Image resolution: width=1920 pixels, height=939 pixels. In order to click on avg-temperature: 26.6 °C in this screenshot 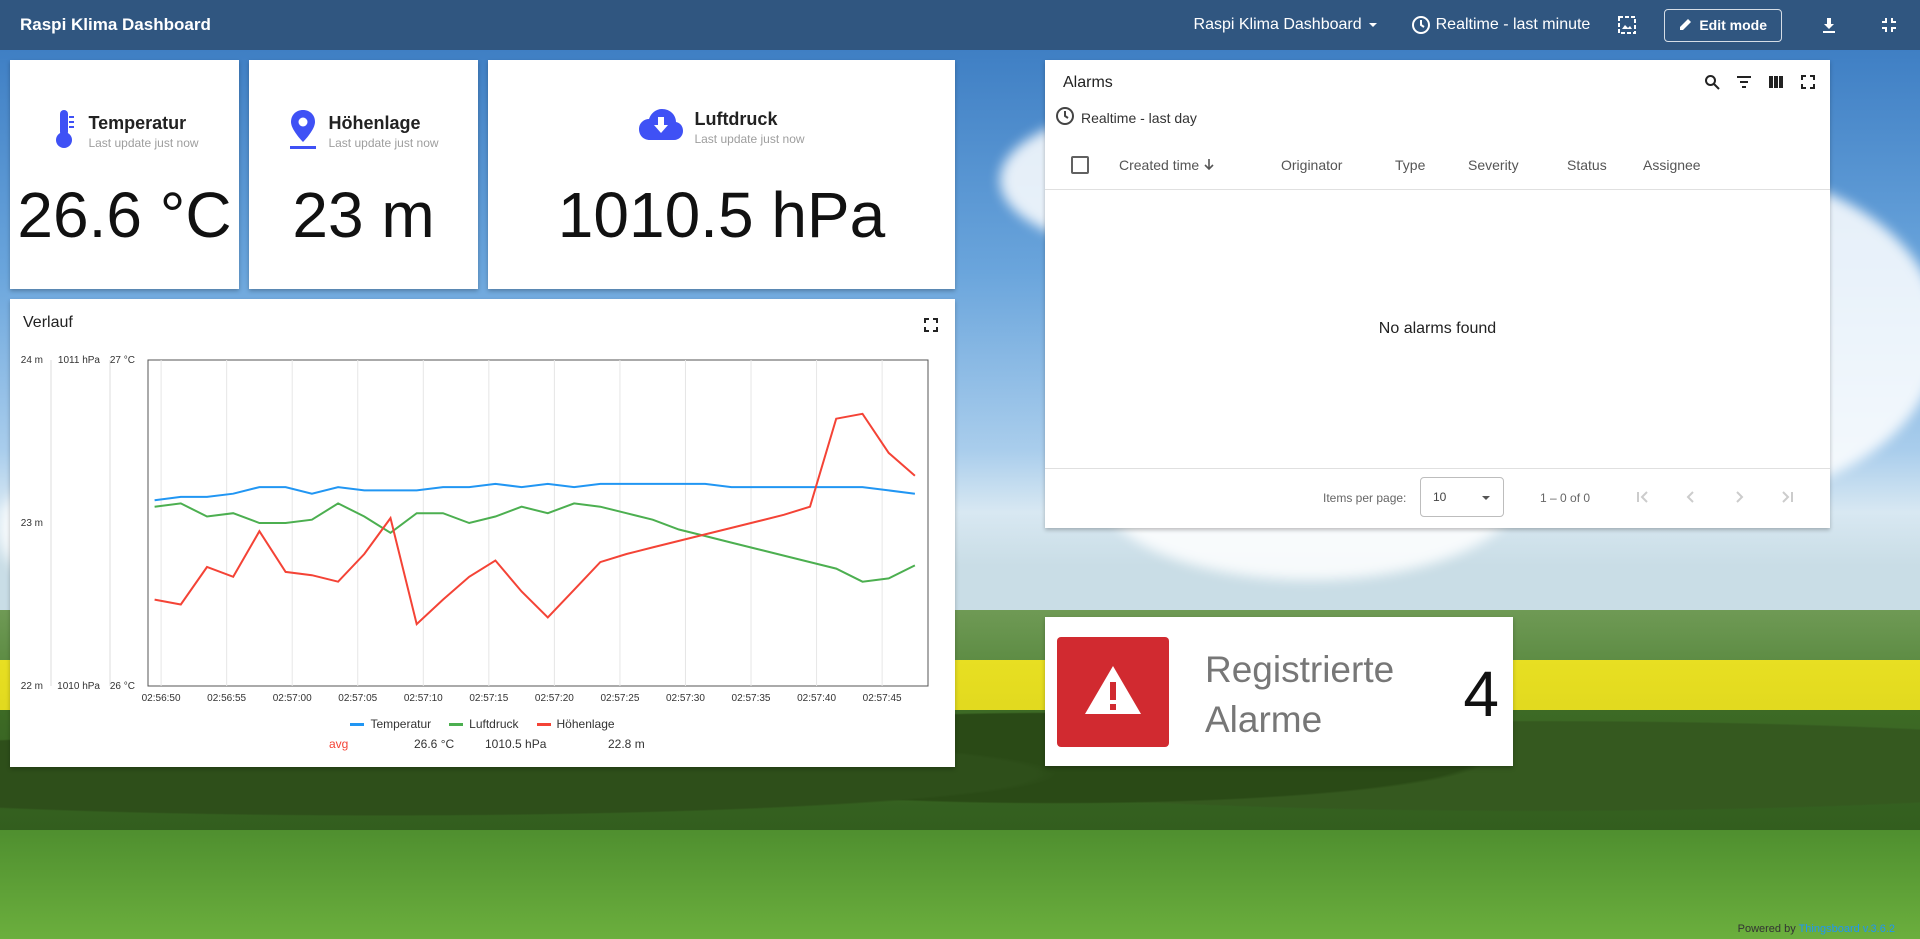, I will do `click(434, 744)`.